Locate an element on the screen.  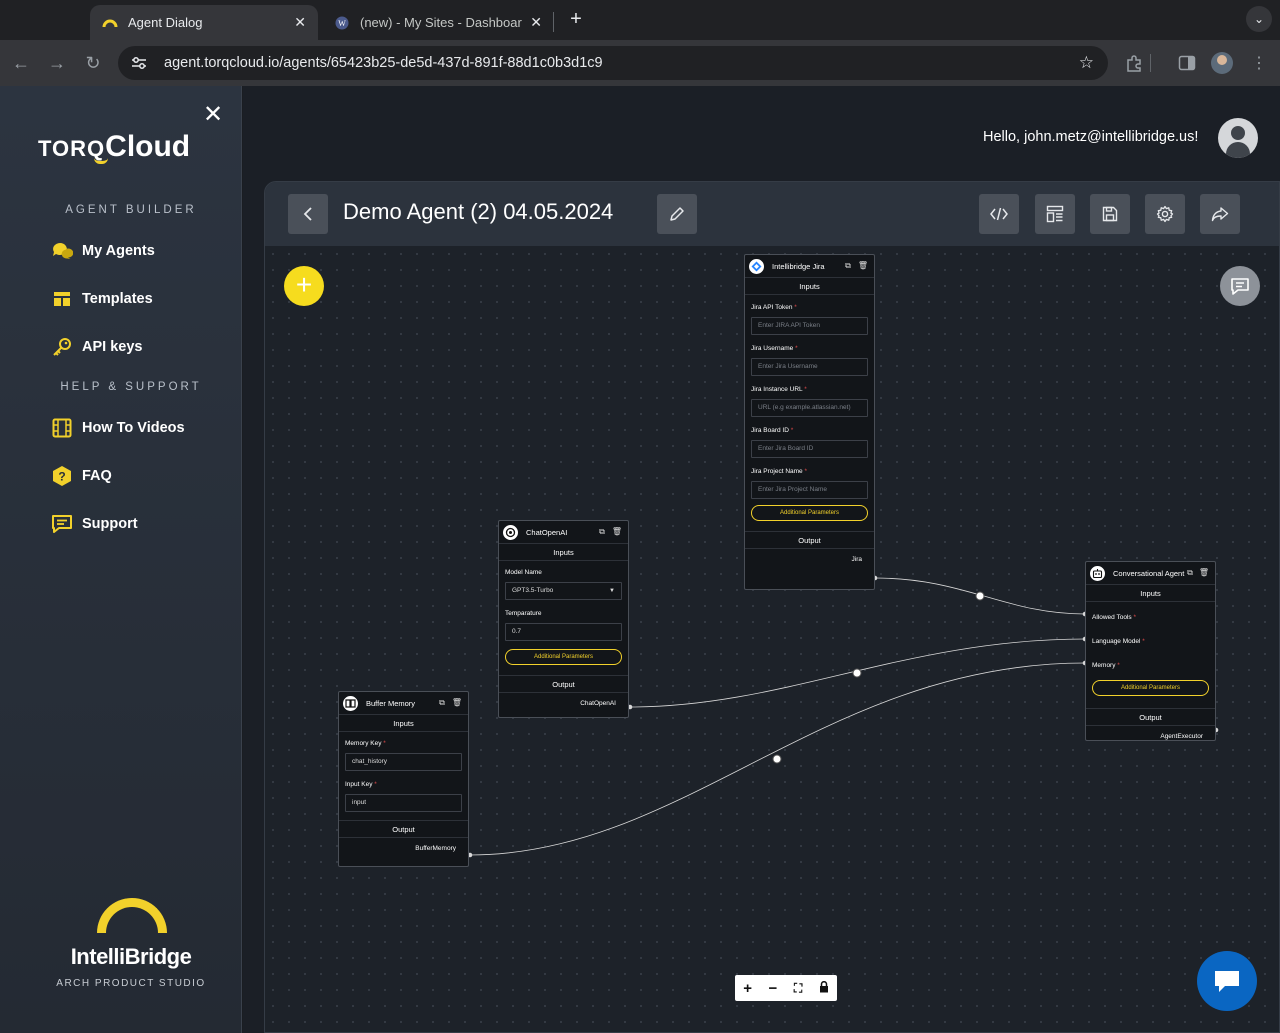
gear-icon is located at coordinates (1165, 214).